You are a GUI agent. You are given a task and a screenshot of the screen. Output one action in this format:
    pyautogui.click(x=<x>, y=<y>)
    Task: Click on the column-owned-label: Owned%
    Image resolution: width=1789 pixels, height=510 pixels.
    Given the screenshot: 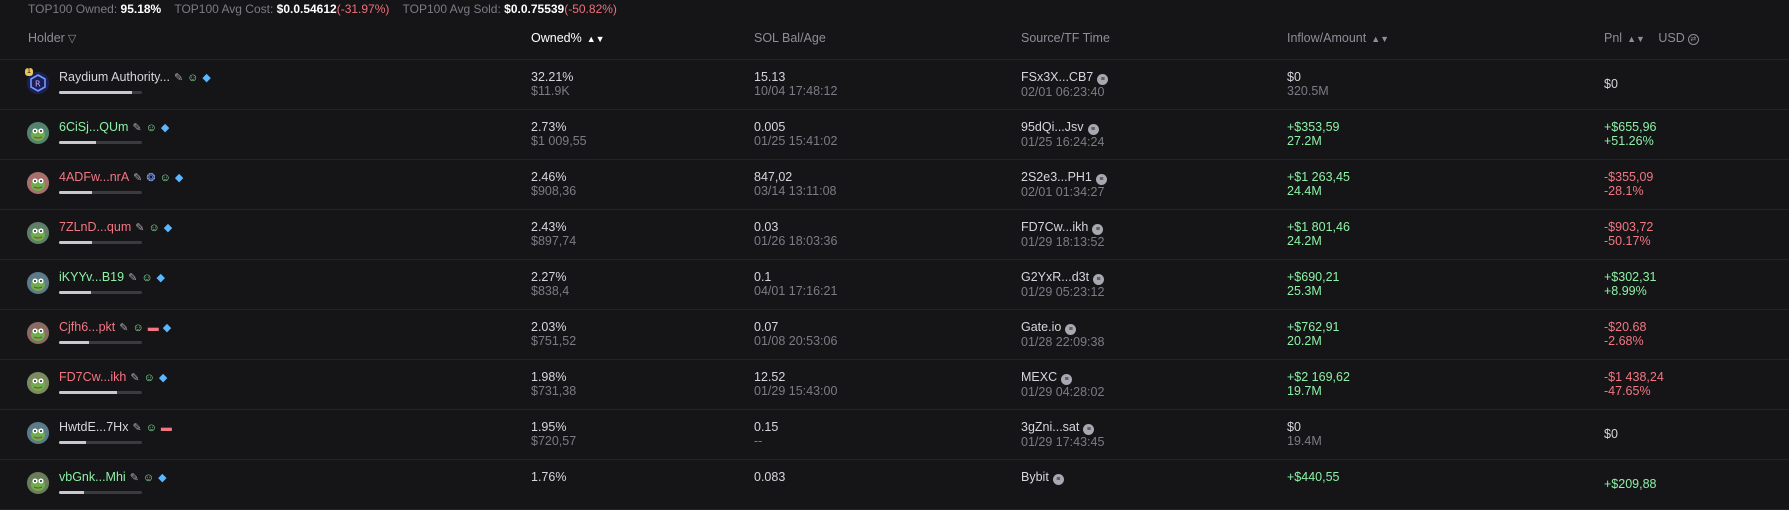 What is the action you would take?
    pyautogui.click(x=556, y=38)
    